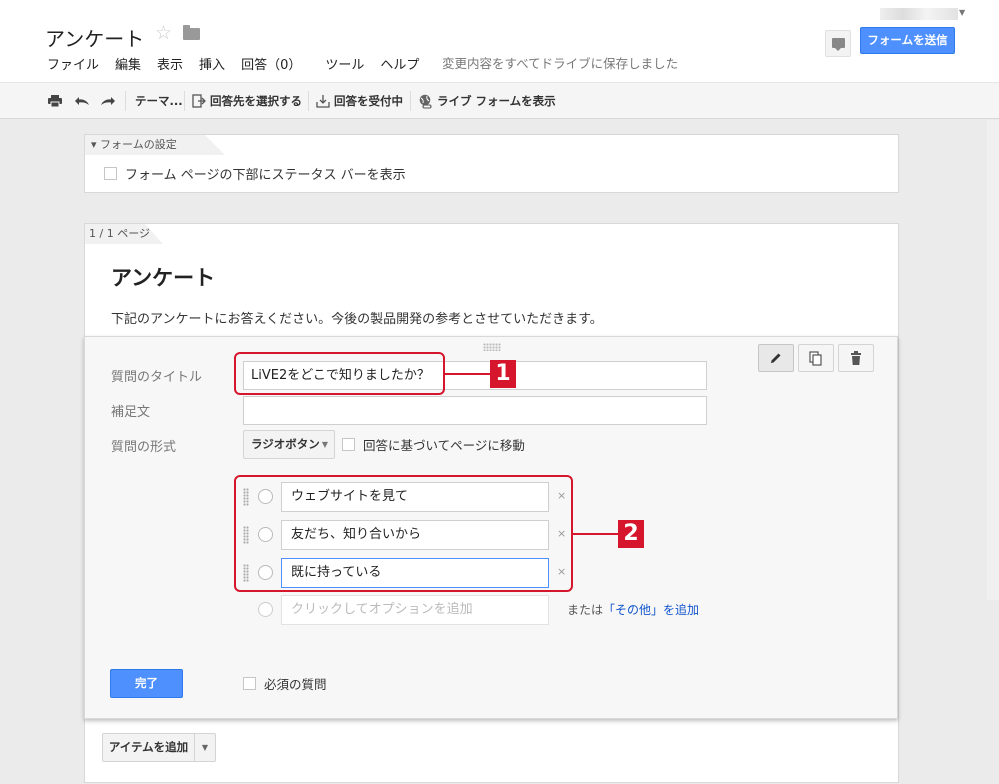 Image resolution: width=999 pixels, height=784 pixels. Describe the element at coordinates (492, 347) in the screenshot. I see `drag-handle-icon` at that location.